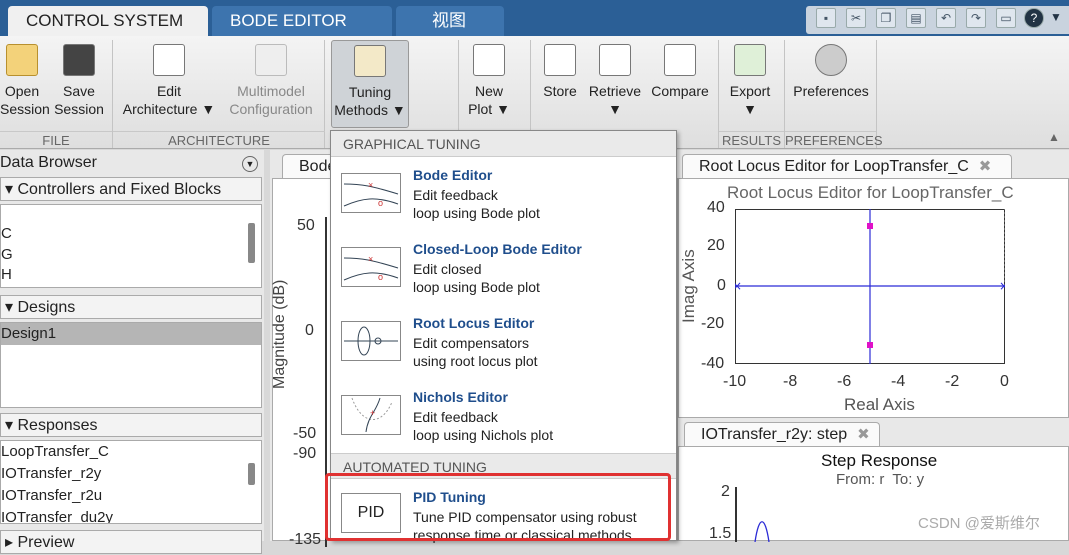 The height and width of the screenshot is (555, 1069). Describe the element at coordinates (131, 255) in the screenshot. I see `list-item: G` at that location.